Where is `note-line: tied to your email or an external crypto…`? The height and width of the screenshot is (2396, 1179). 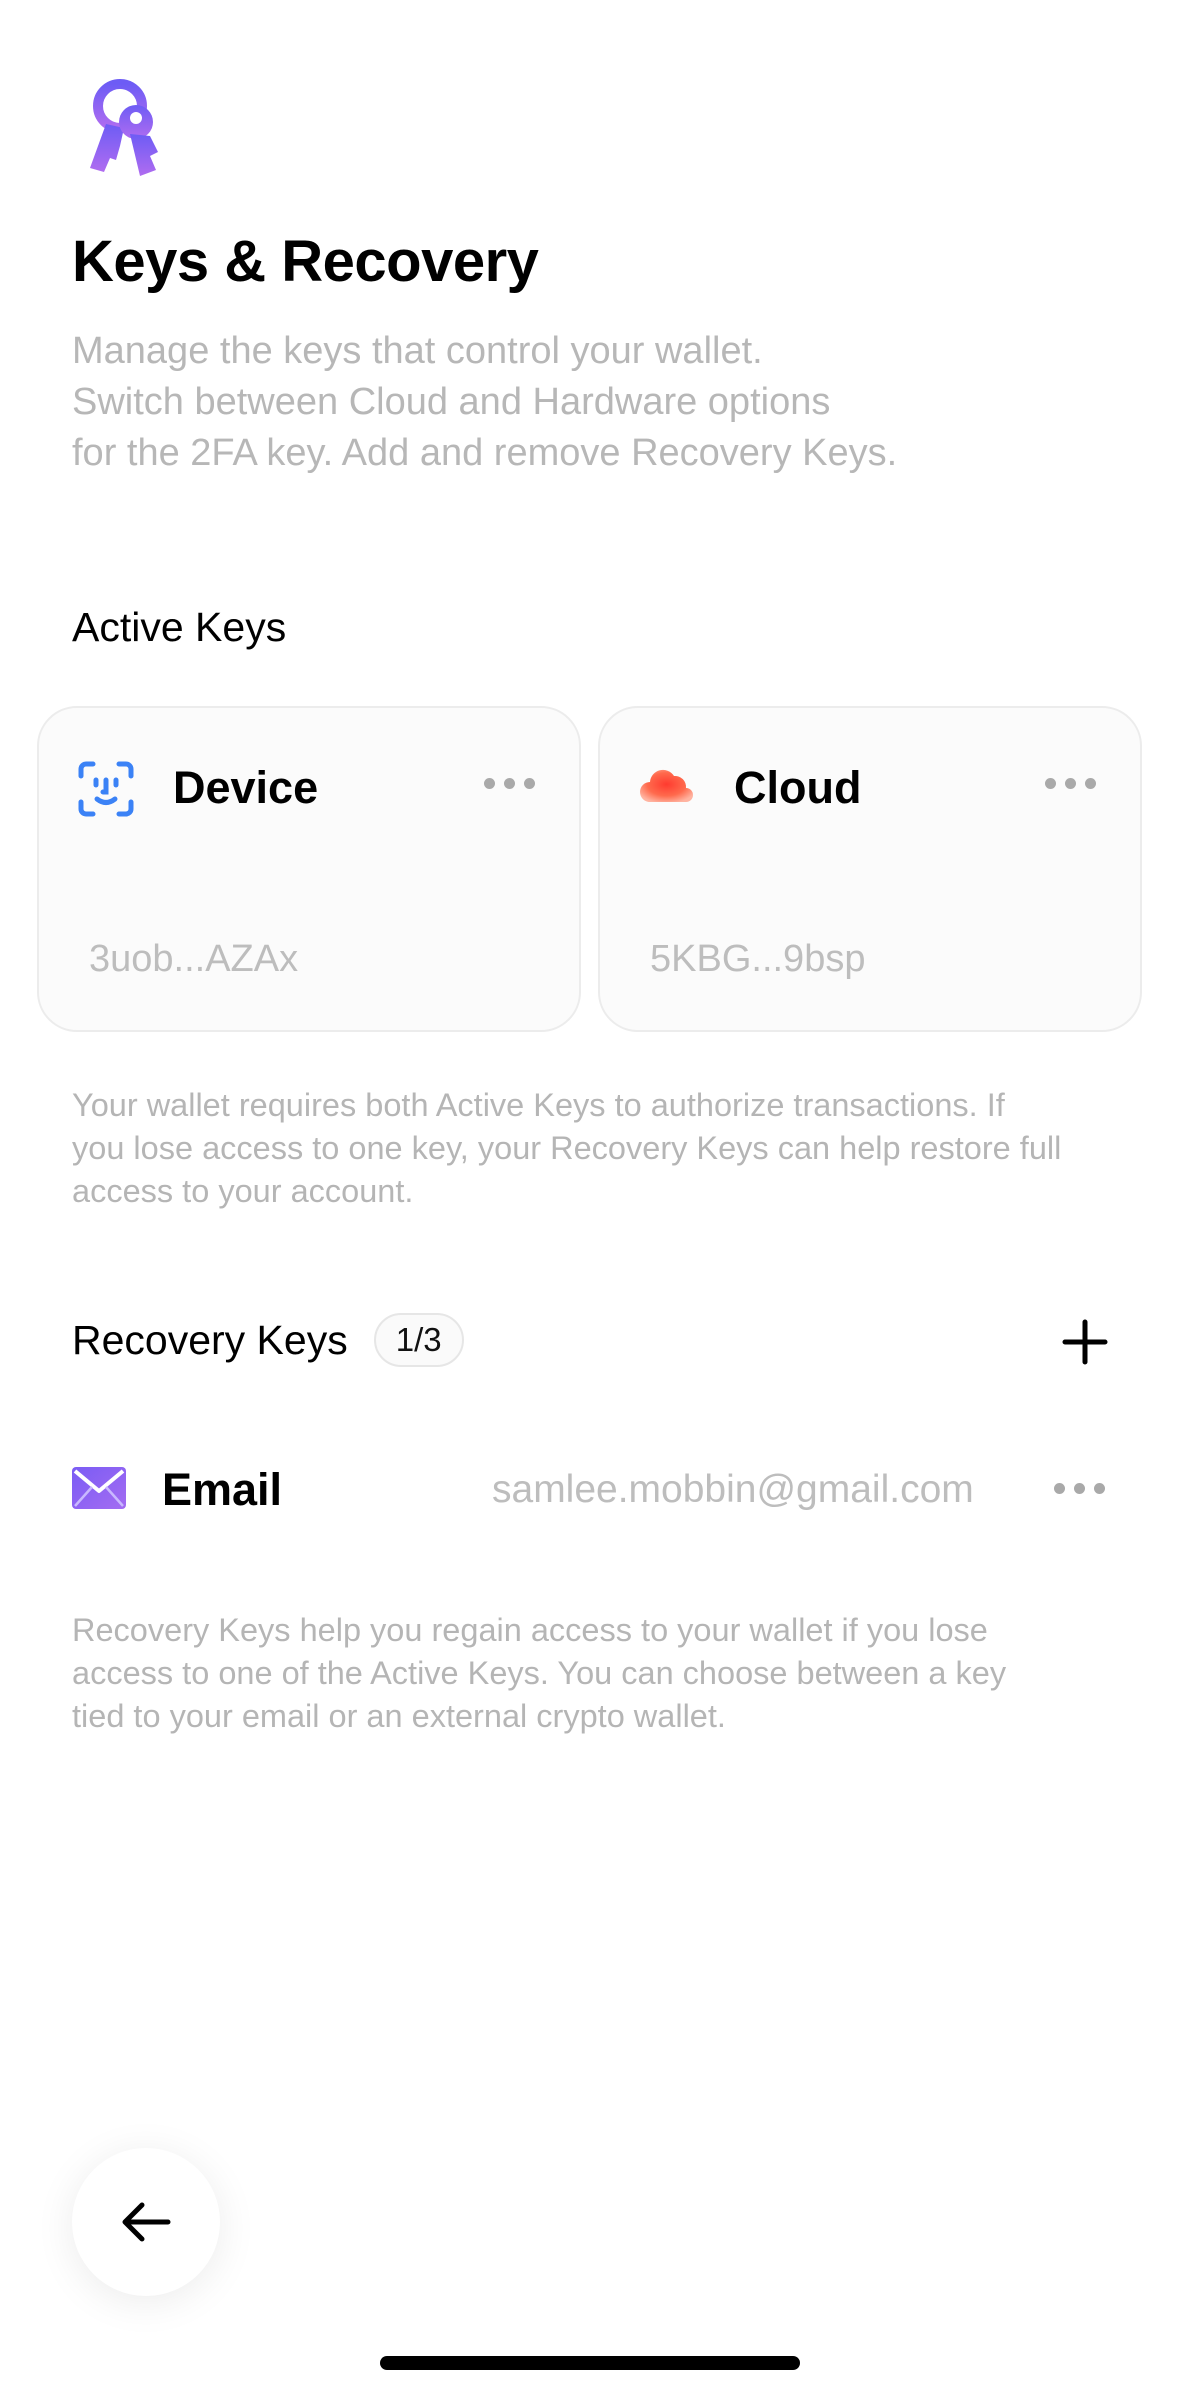
note-line: tied to your email or an external crypto… is located at coordinates (399, 1716).